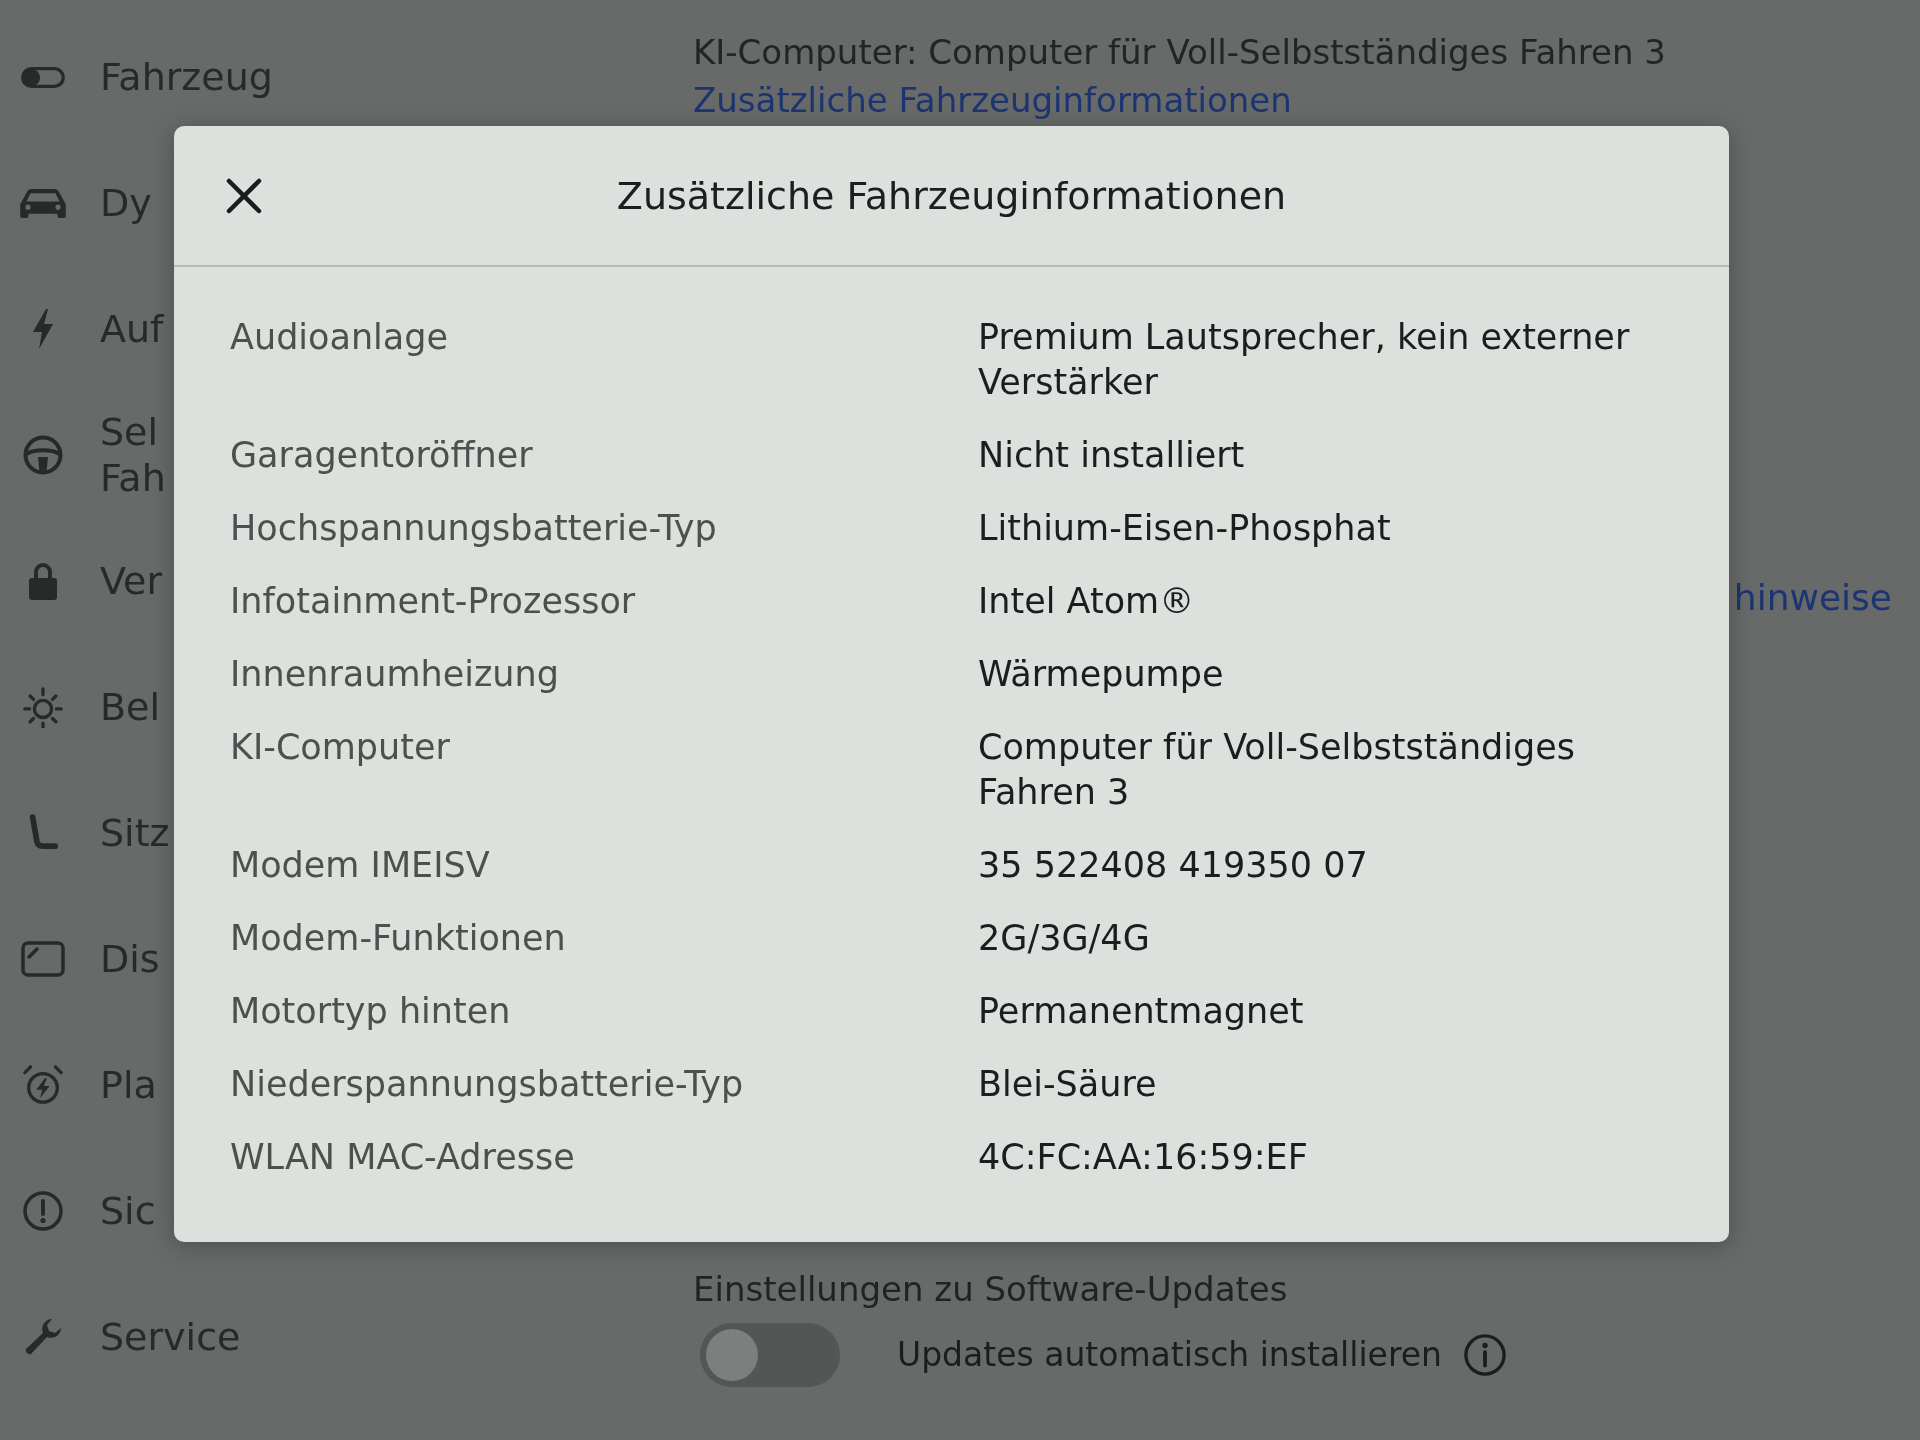  What do you see at coordinates (43, 329) in the screenshot?
I see `lightning-bolt-icon` at bounding box center [43, 329].